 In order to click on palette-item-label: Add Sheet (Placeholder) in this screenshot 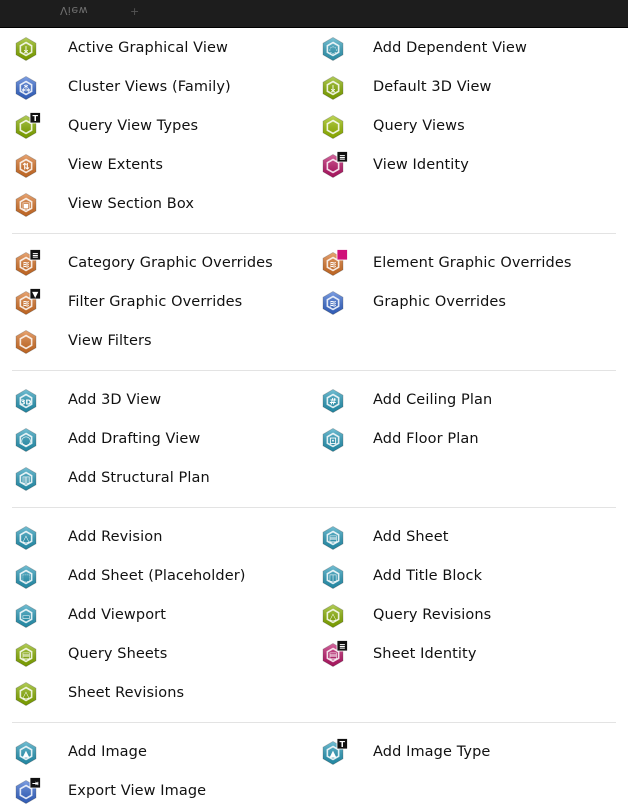, I will do `click(157, 575)`.